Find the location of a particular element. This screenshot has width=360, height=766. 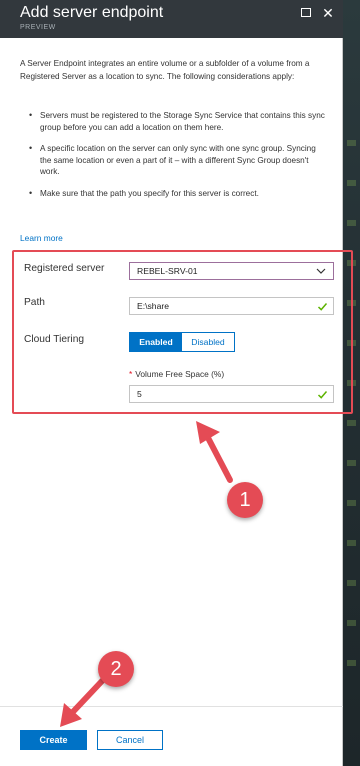

annotation-arrow-up-icon is located at coordinates (214, 452).